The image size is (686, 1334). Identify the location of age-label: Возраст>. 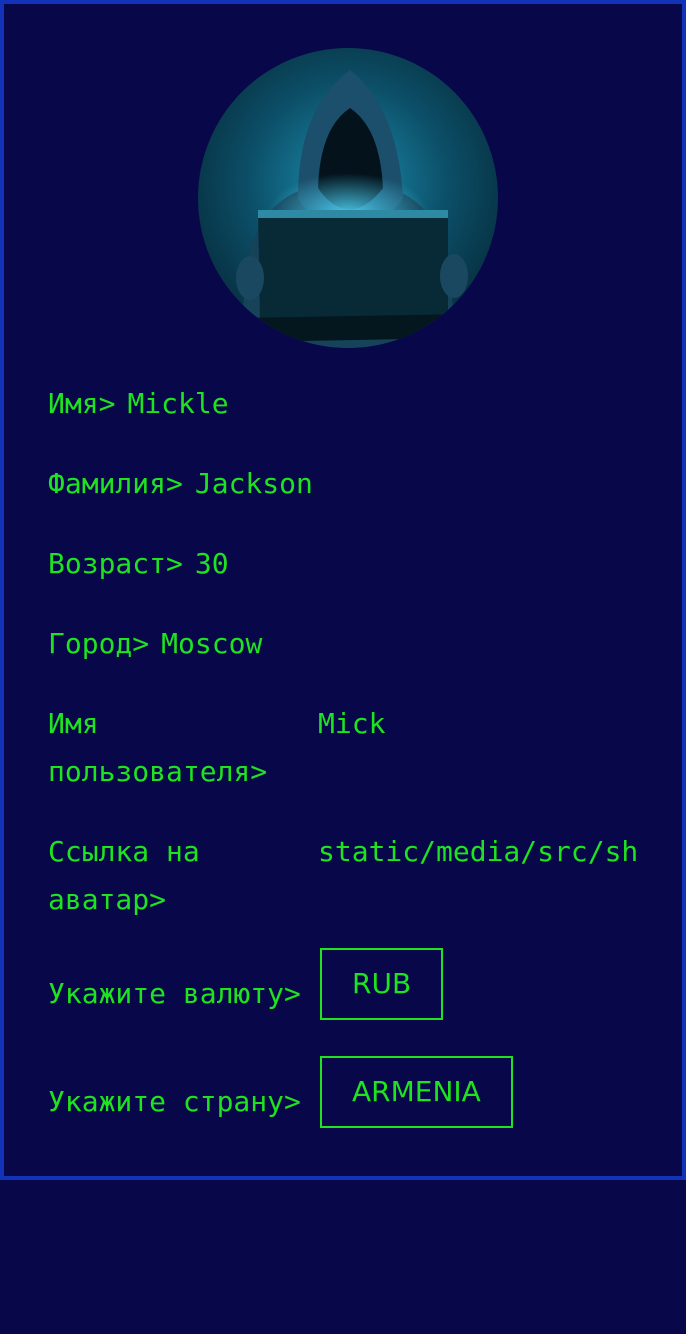
(115, 563).